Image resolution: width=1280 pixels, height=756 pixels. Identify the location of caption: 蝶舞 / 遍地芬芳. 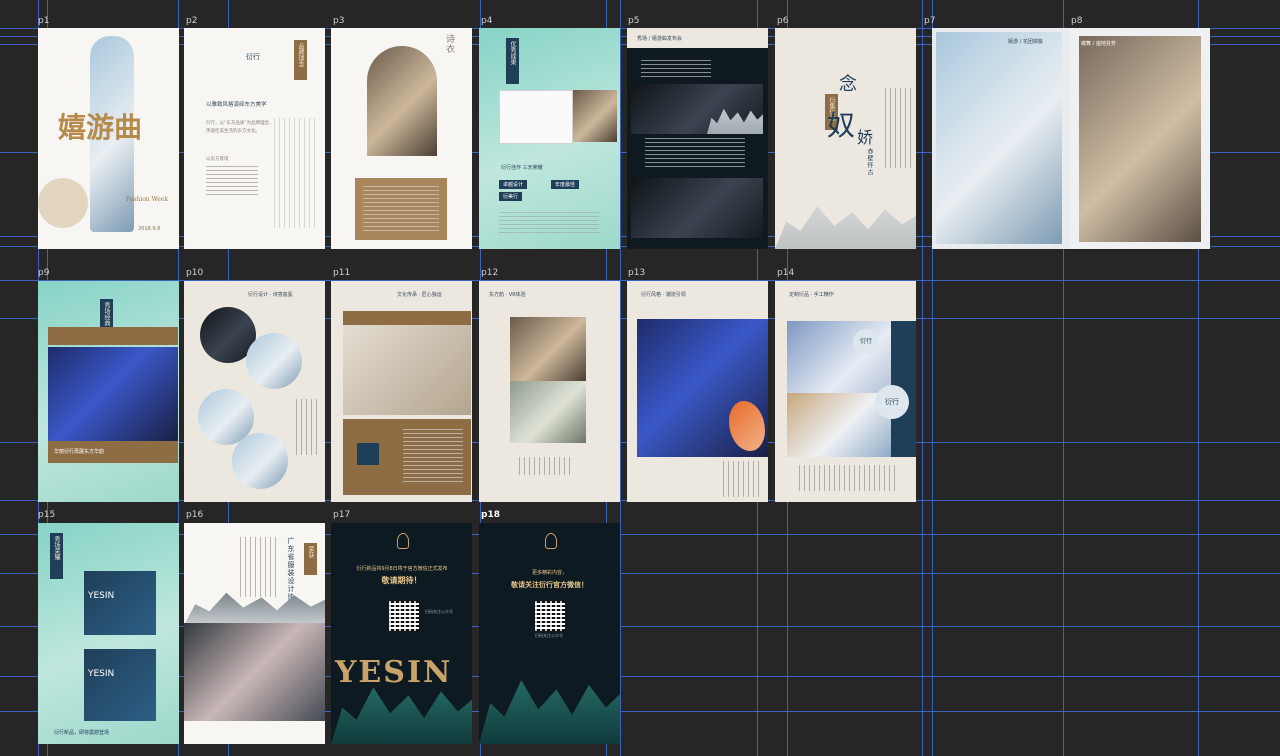
(1098, 44).